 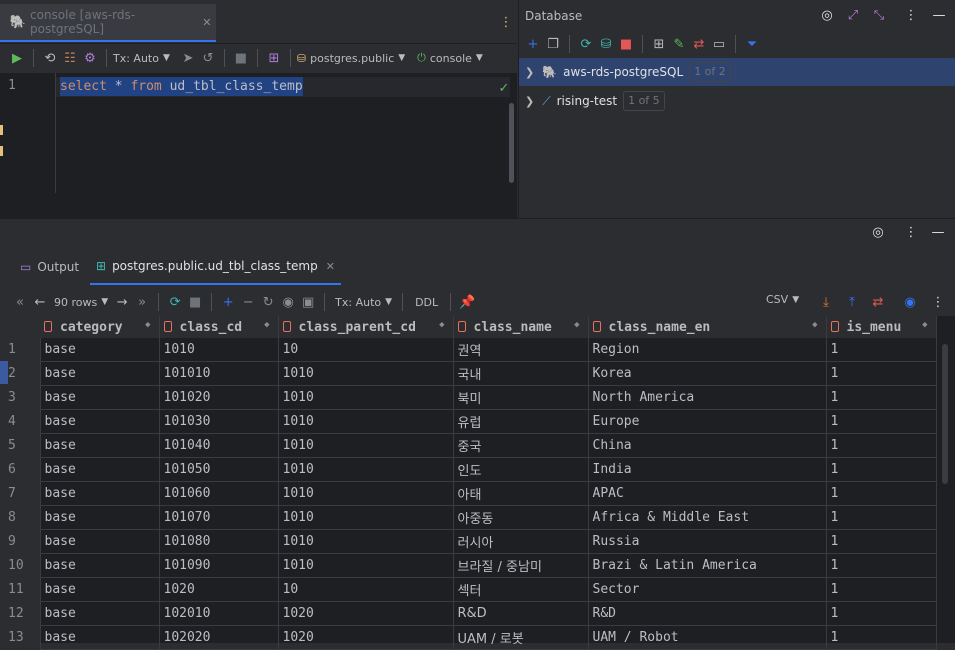 I want to click on table-row: 5 base 101040 1010 중국 China 1, so click(x=468, y=445).